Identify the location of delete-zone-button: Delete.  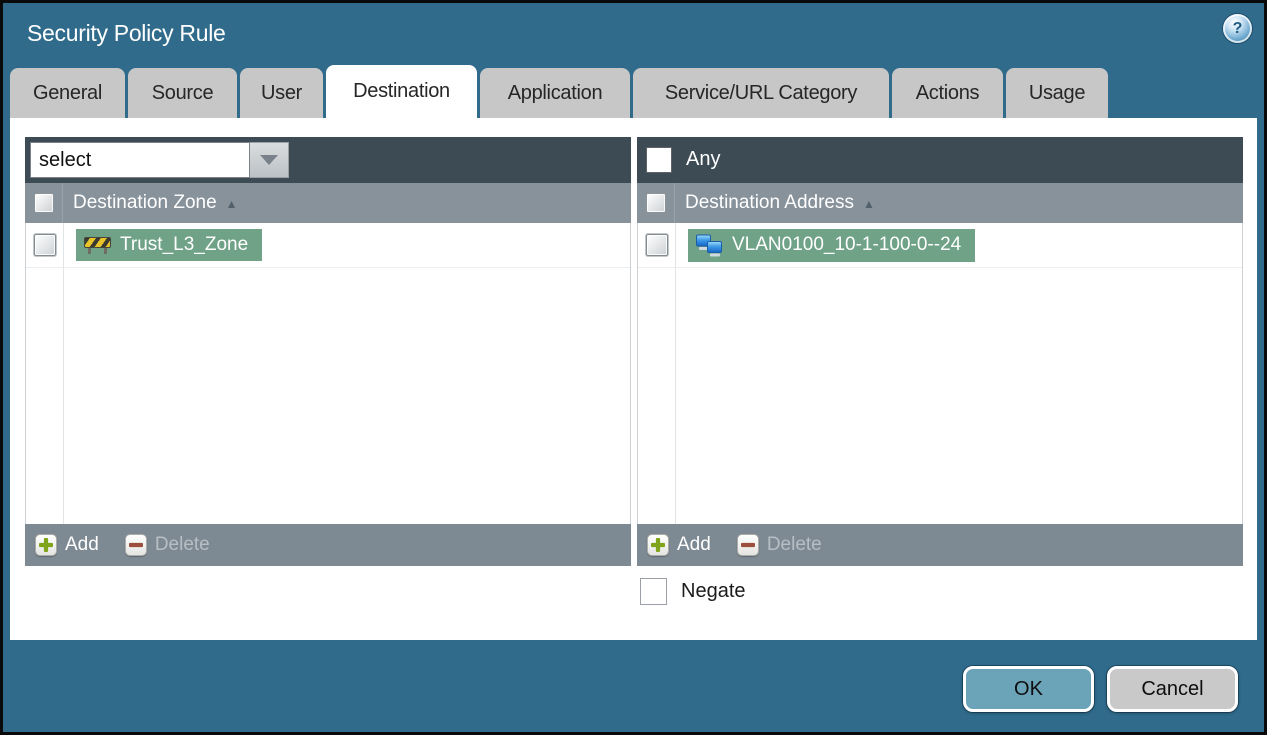
(167, 545).